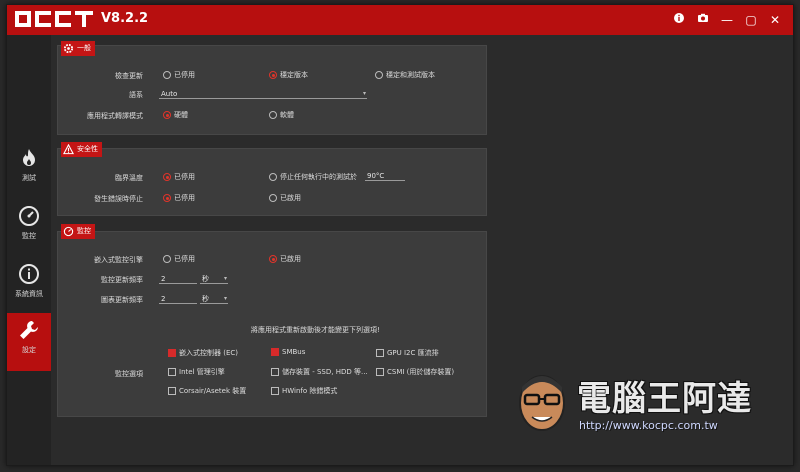 This screenshot has height=472, width=800. I want to click on camera-icon, so click(703, 20).